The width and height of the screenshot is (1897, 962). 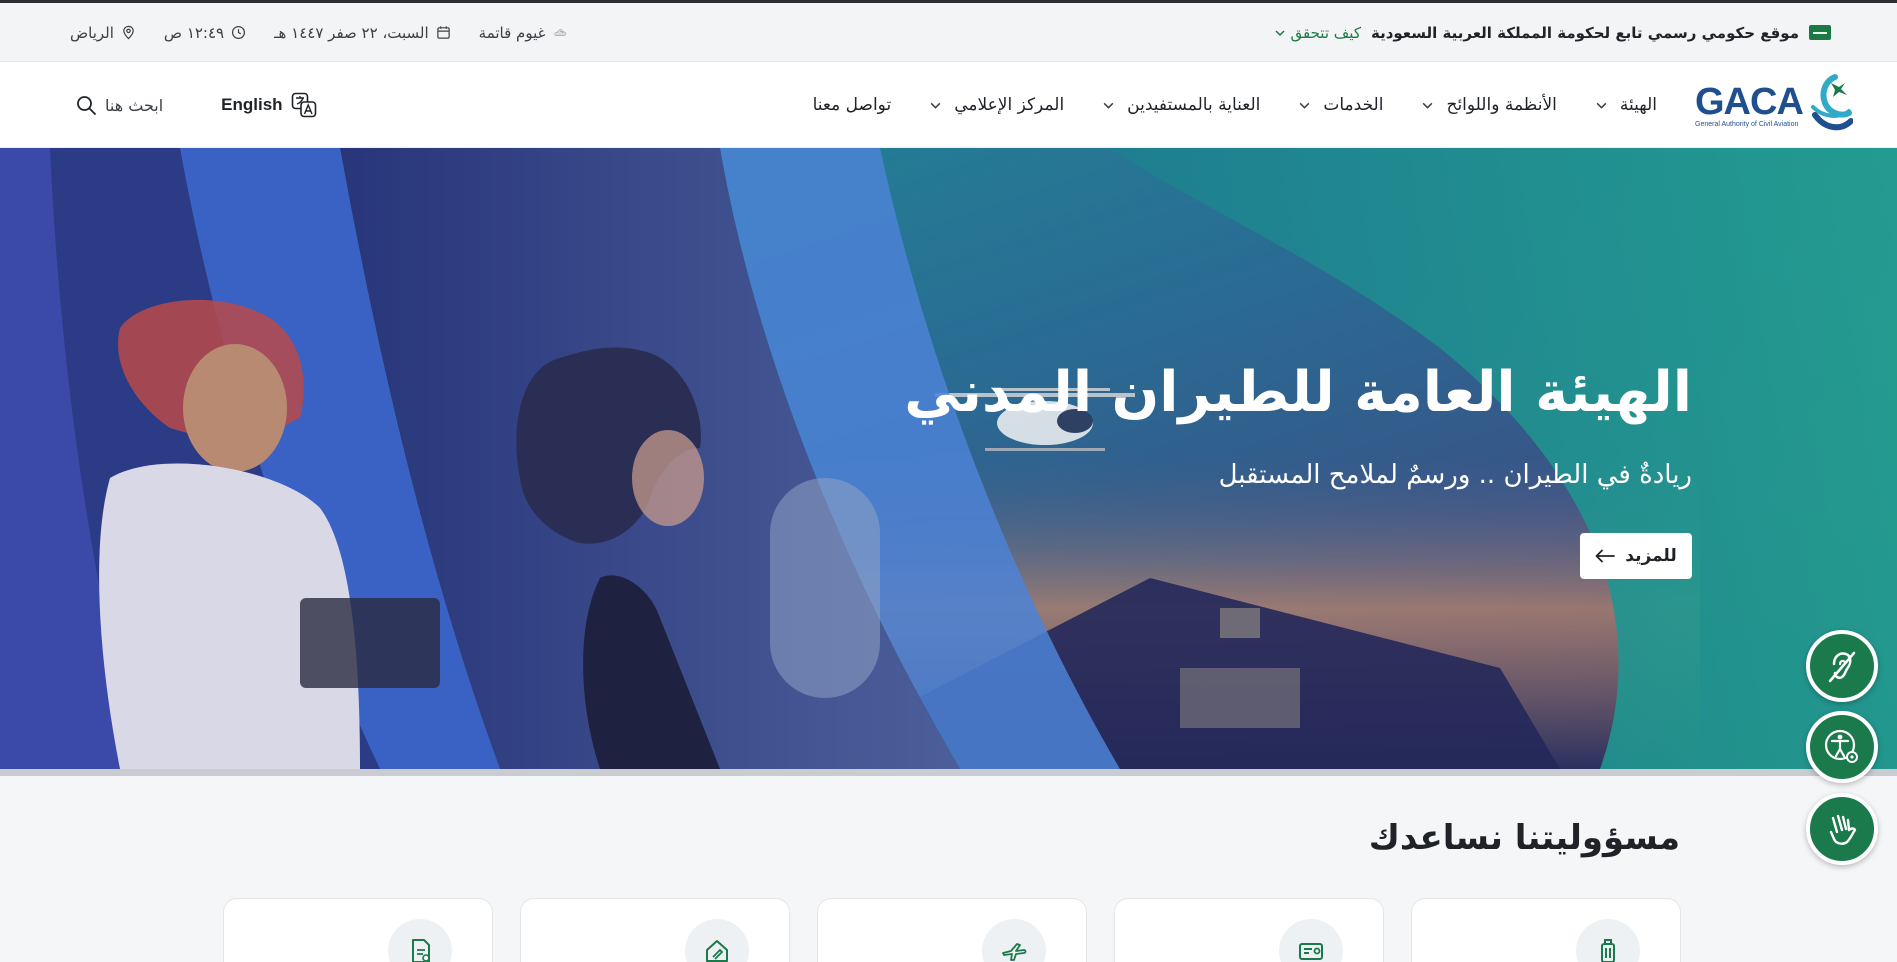 I want to click on sign-language-icon, so click(x=1843, y=829).